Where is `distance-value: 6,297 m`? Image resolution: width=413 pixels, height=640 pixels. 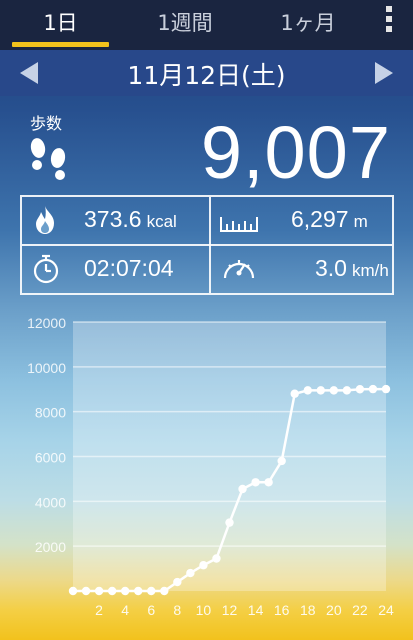
distance-value: 6,297 m is located at coordinates (329, 219).